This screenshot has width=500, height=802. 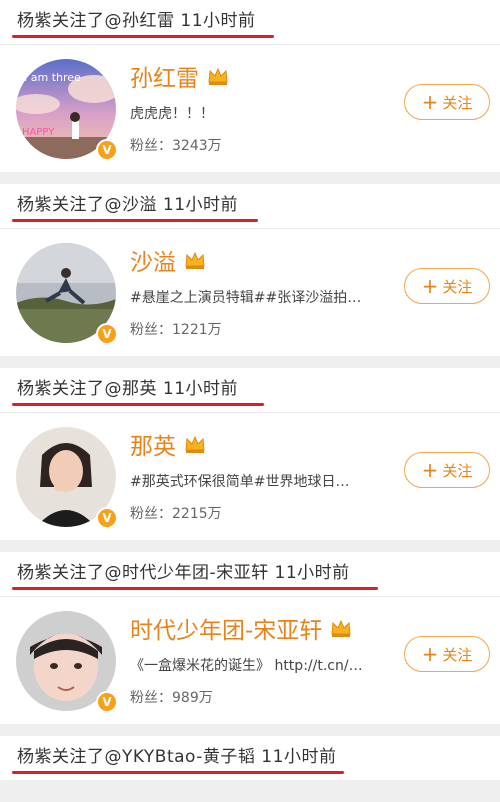 What do you see at coordinates (52, 77) in the screenshot?
I see `avatar-caption-top: I am three` at bounding box center [52, 77].